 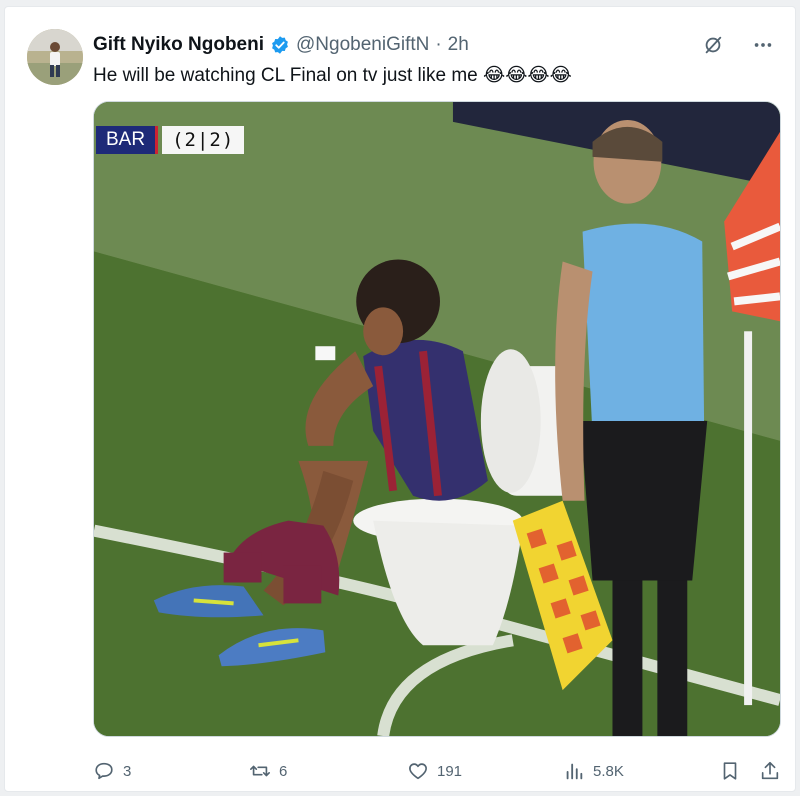 What do you see at coordinates (458, 45) in the screenshot?
I see `timestamp: 2h` at bounding box center [458, 45].